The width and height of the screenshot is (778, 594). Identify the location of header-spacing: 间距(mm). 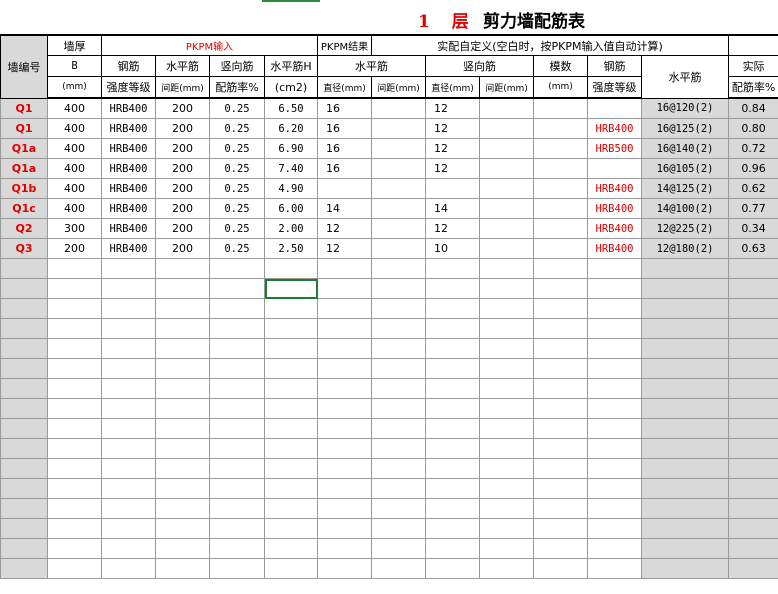
(182, 87).